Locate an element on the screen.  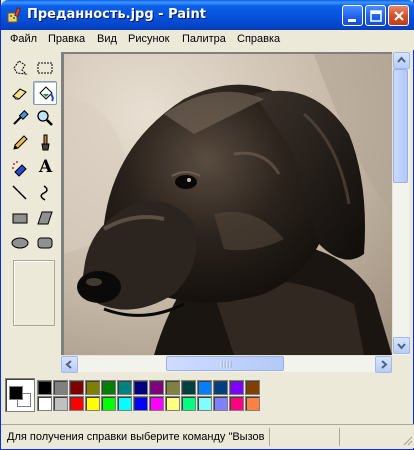
scroll-left-button is located at coordinates (69, 364).